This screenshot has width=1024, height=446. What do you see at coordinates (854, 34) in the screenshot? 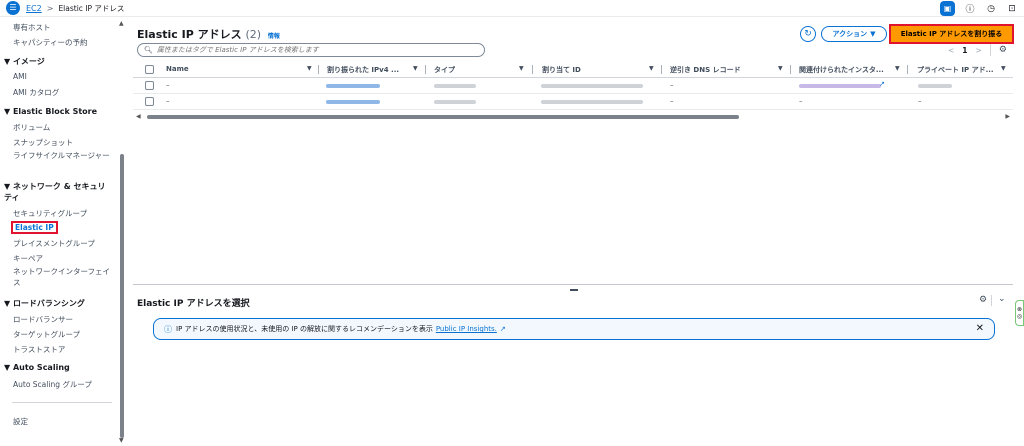
I see `actions-dropdown-button: アクション ▼` at bounding box center [854, 34].